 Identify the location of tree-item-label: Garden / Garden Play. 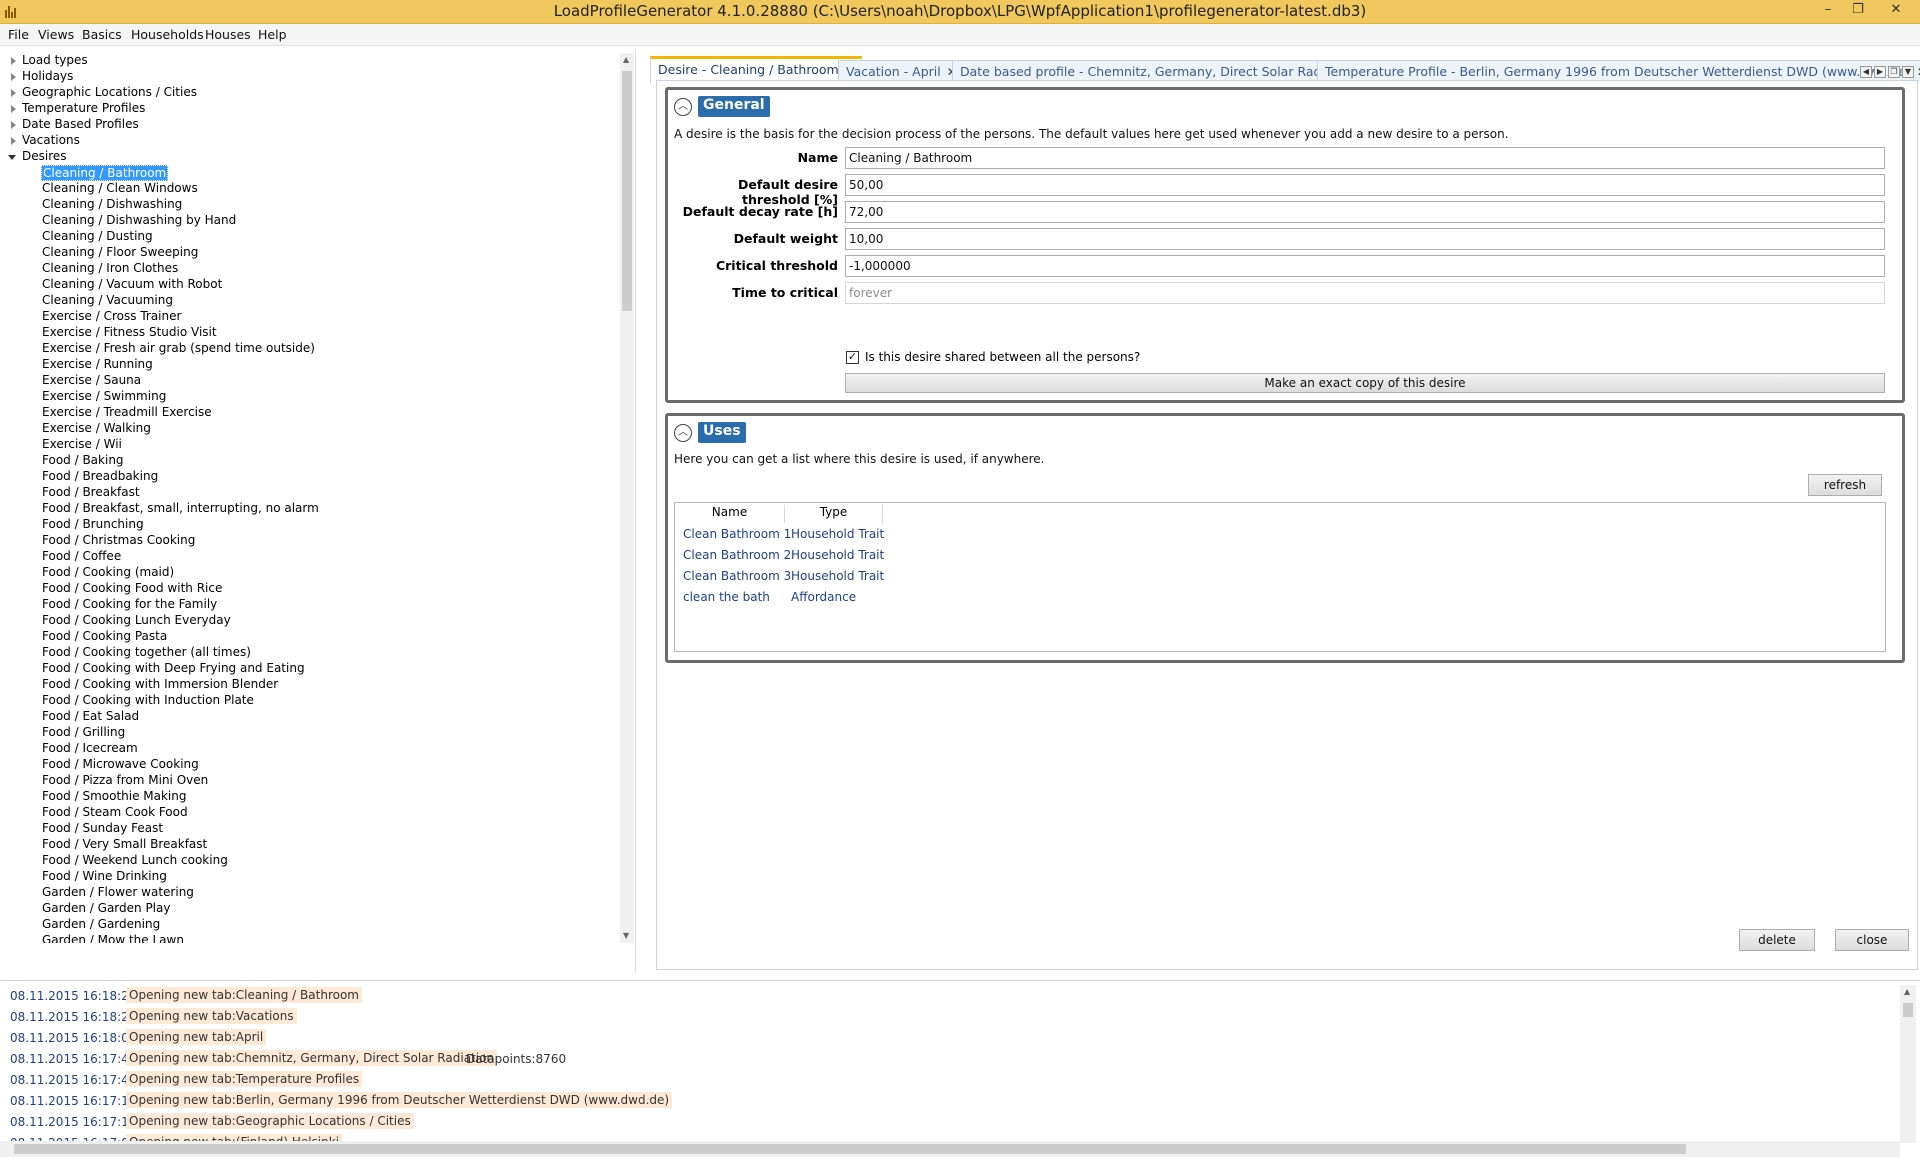
(106, 908).